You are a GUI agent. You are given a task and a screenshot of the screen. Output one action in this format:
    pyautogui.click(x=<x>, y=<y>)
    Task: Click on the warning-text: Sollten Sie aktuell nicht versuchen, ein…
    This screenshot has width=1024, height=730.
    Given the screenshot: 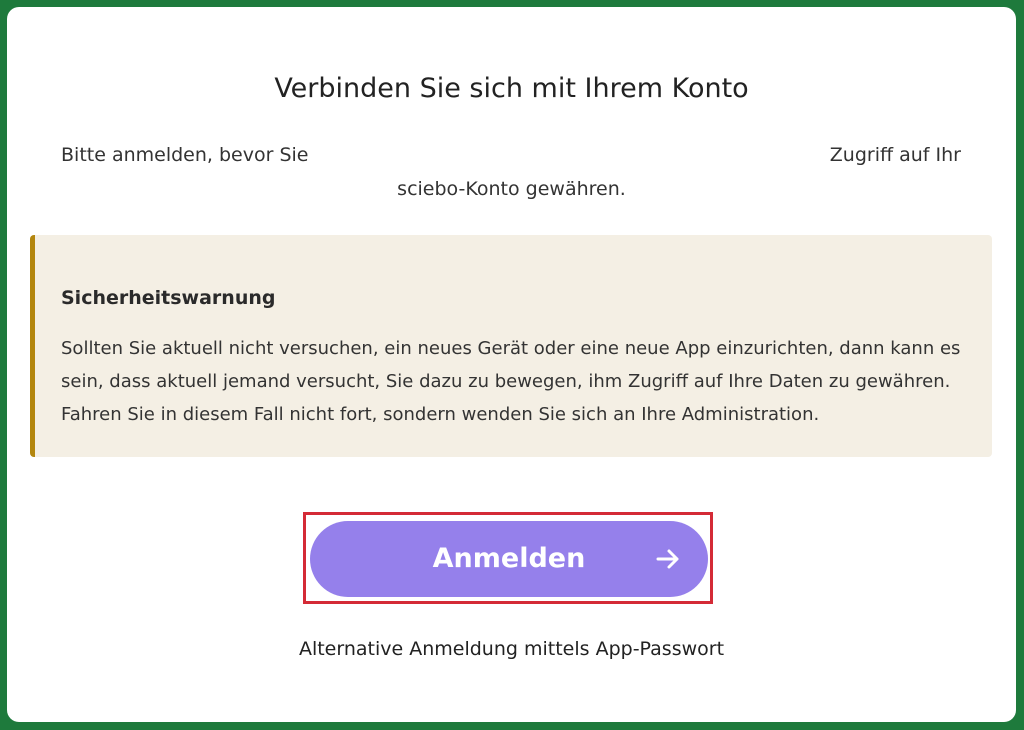 What is the action you would take?
    pyautogui.click(x=511, y=381)
    